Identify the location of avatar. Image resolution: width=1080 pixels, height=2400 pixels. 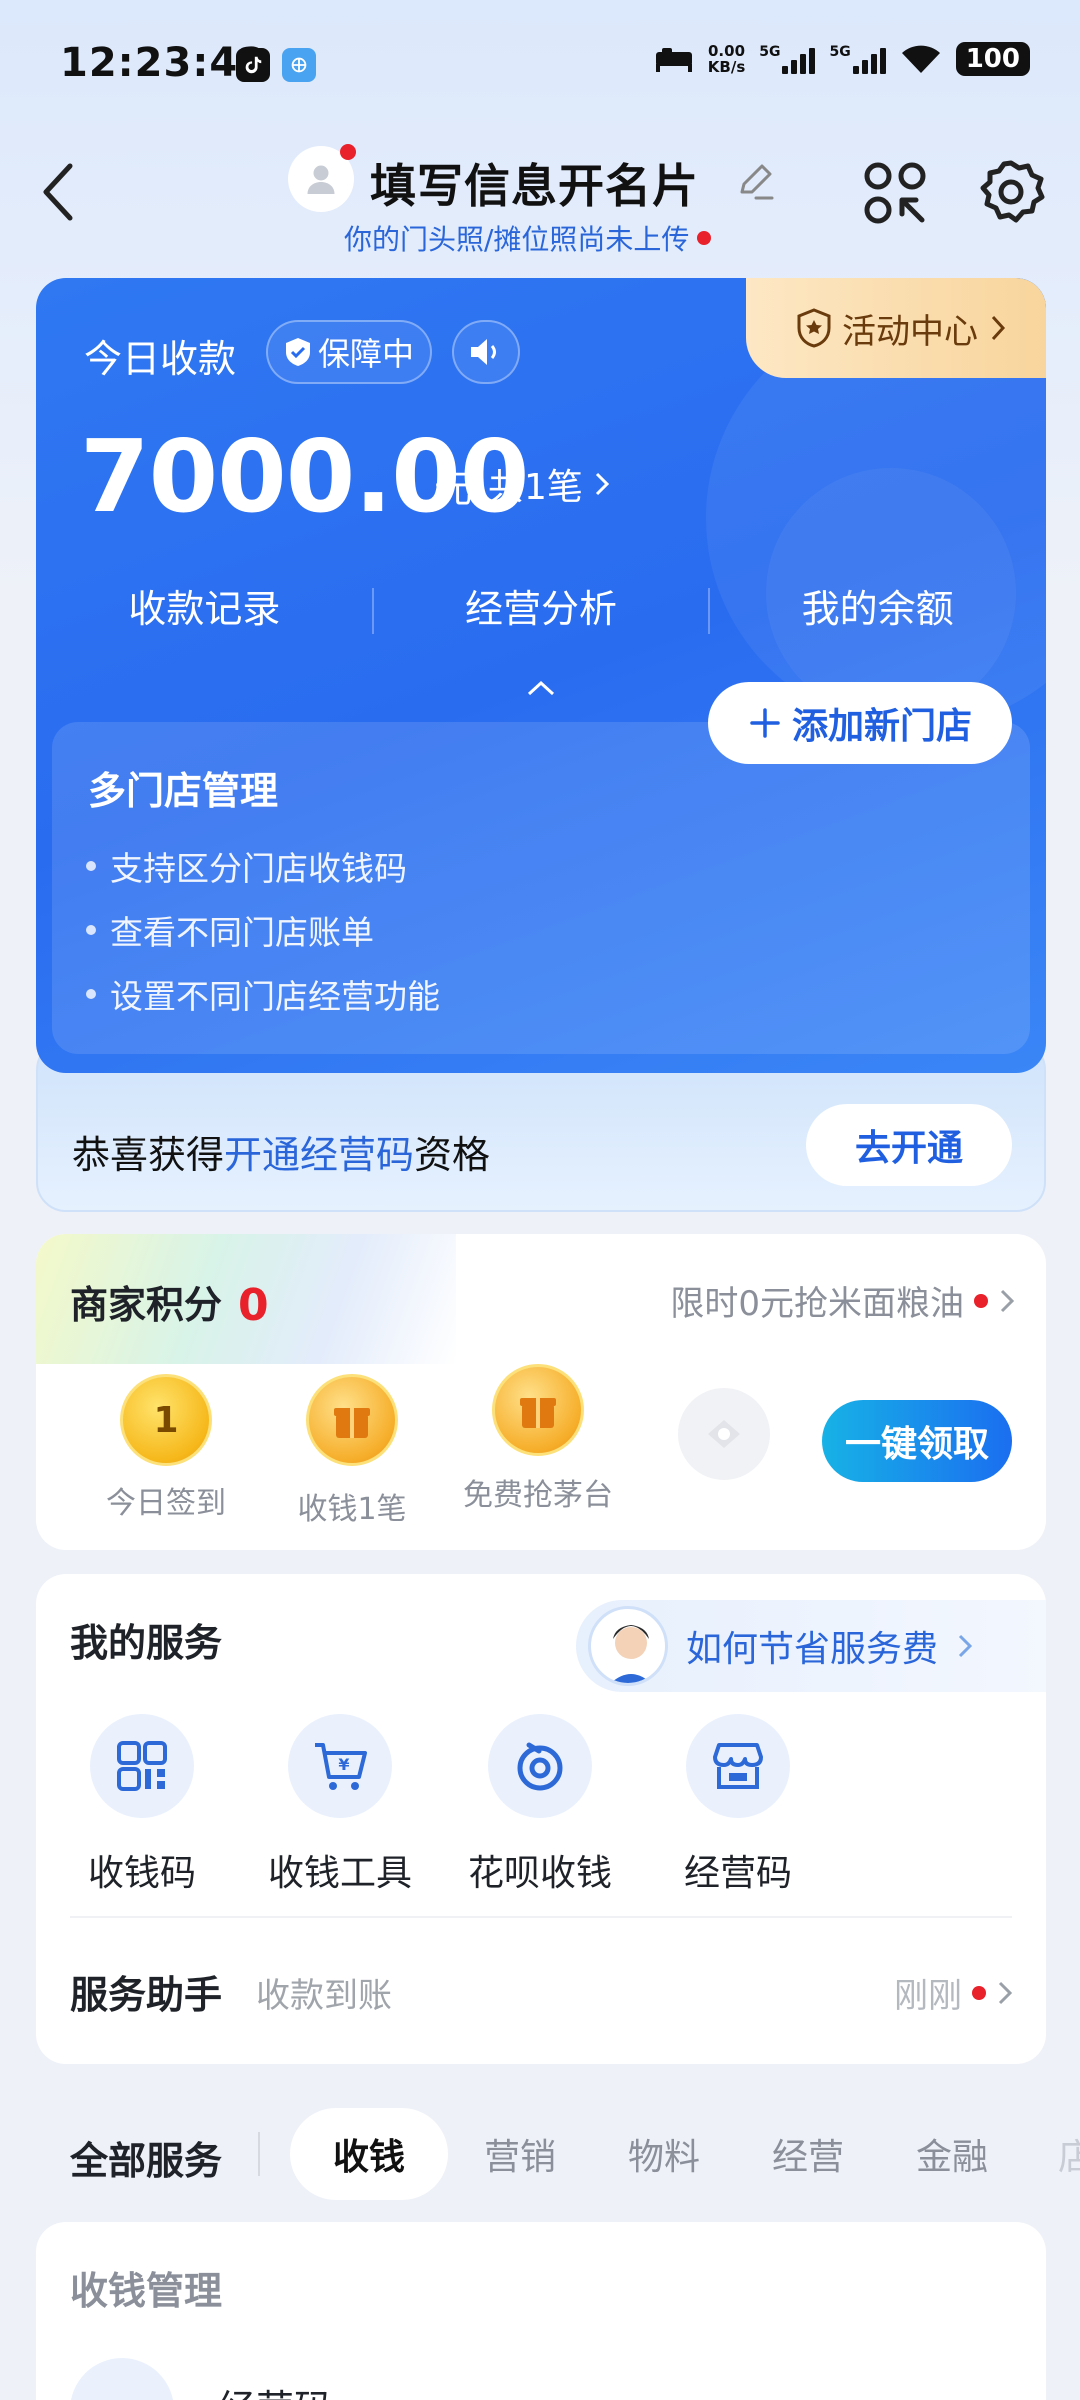
(322, 178).